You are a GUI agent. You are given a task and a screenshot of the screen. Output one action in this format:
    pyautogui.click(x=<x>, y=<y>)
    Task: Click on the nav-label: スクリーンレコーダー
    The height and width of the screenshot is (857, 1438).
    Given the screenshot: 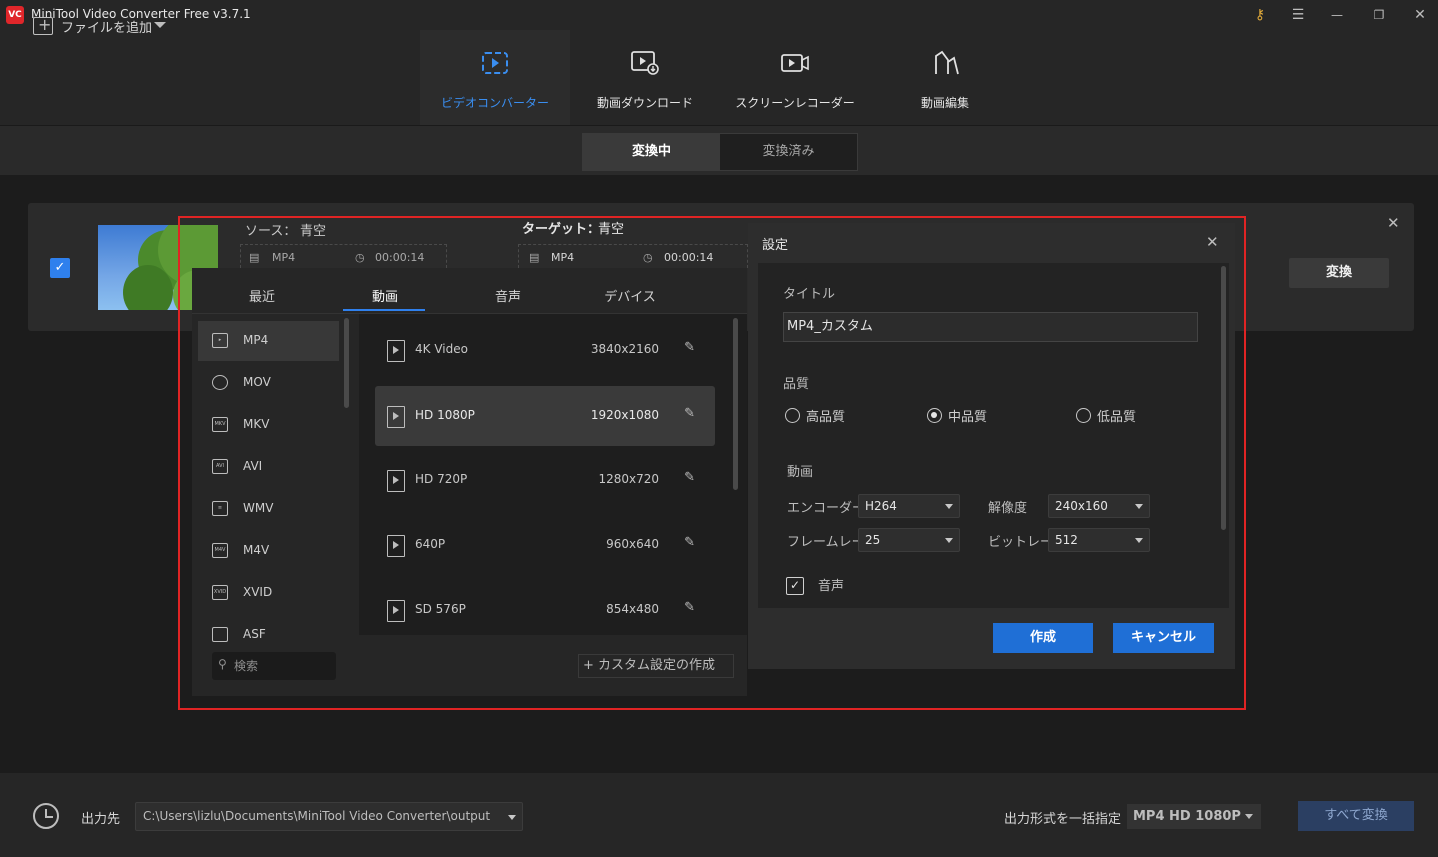 What is the action you would take?
    pyautogui.click(x=795, y=103)
    